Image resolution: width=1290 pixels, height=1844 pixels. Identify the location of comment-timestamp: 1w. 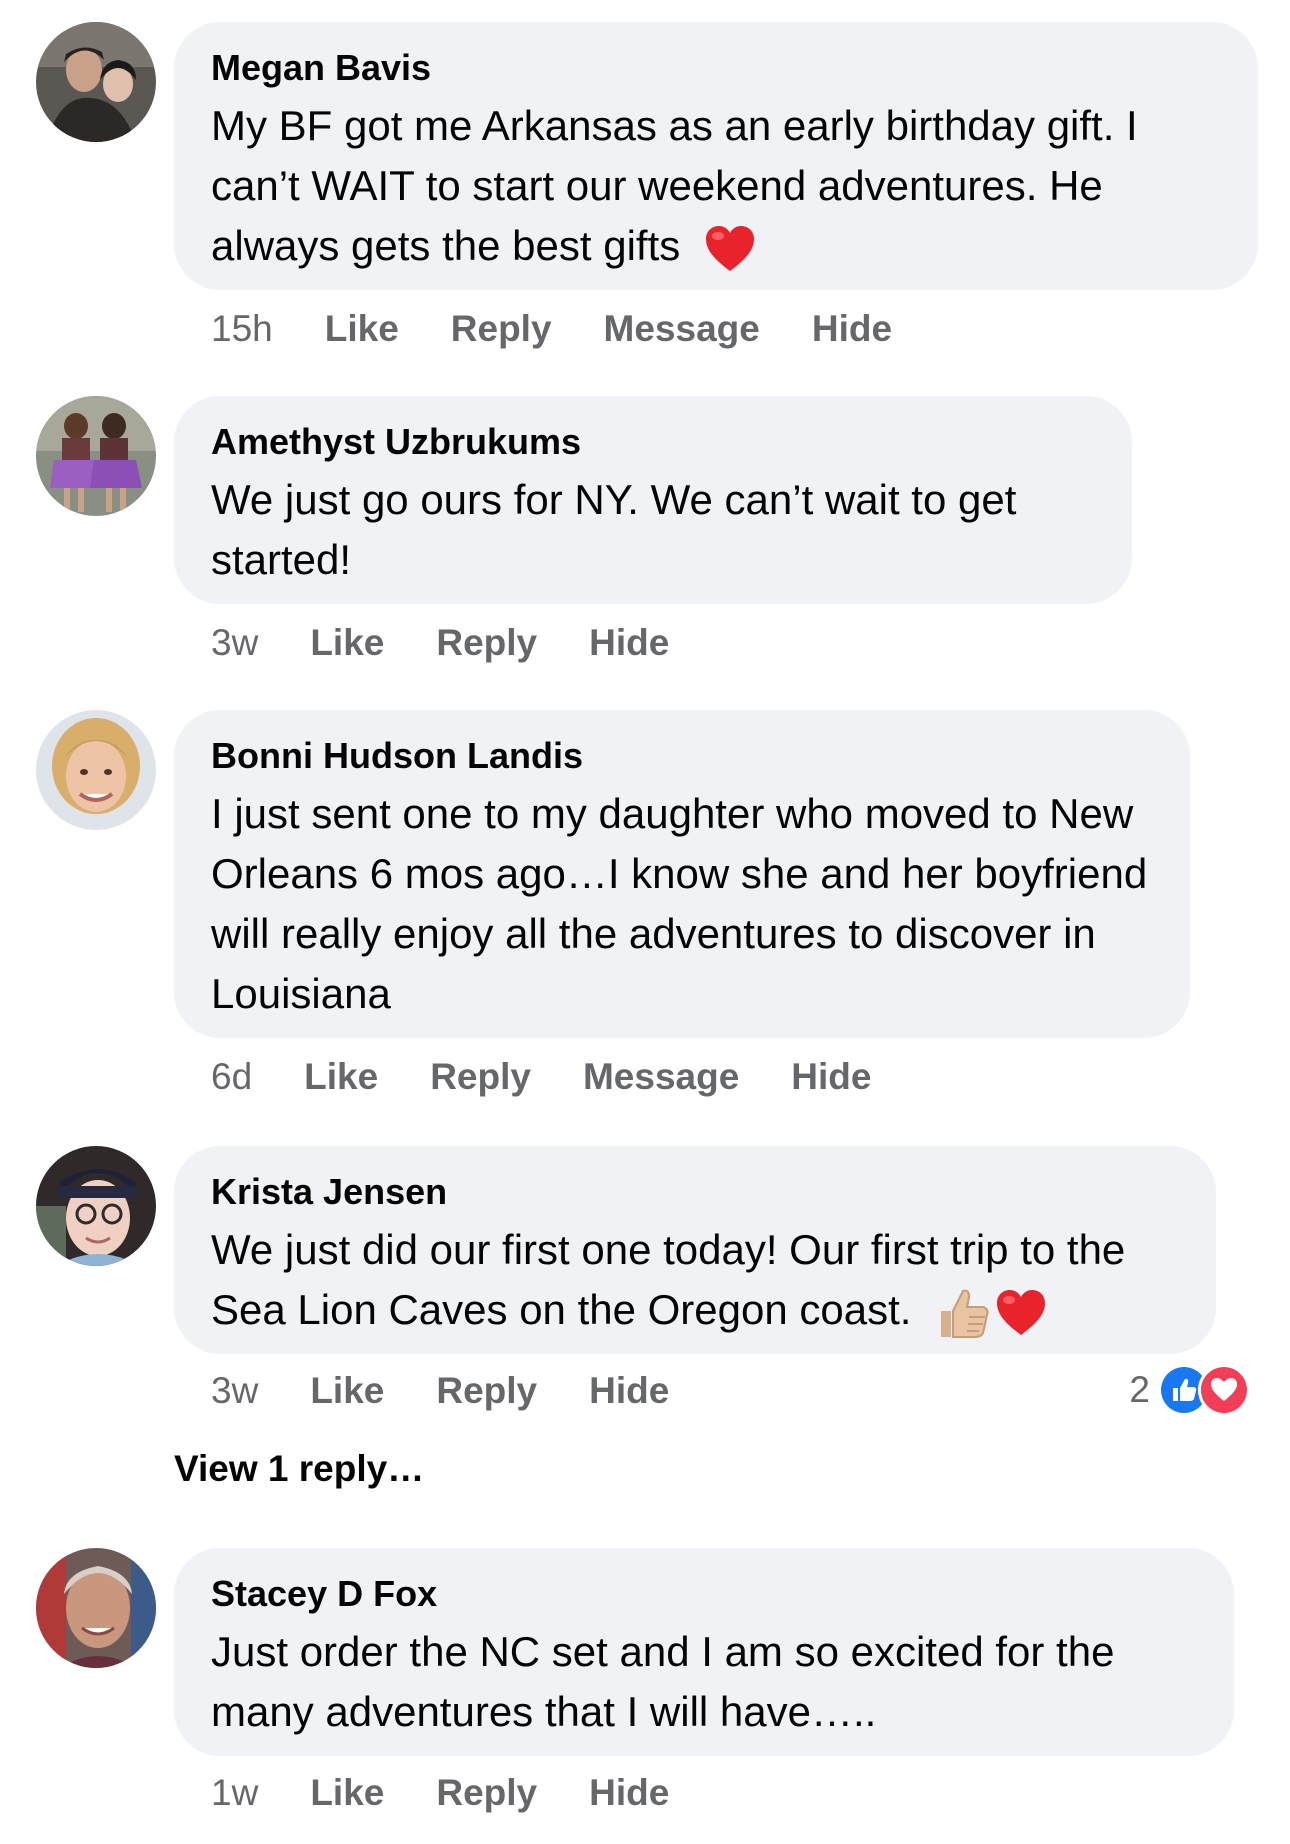
(234, 1793).